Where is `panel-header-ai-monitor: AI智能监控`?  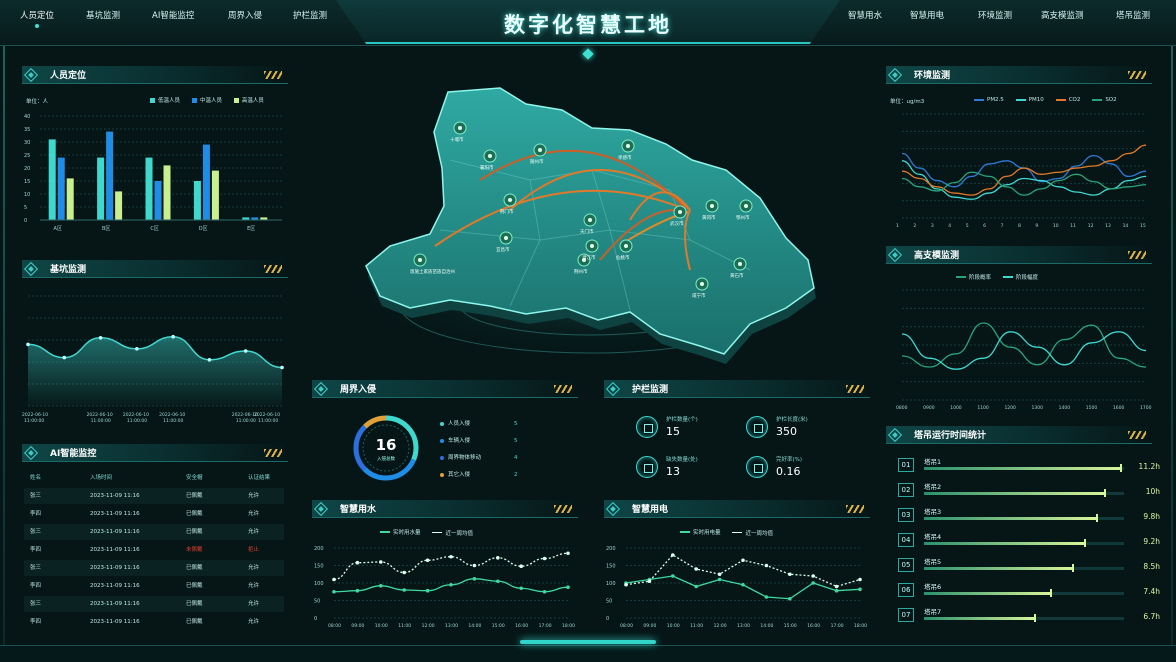 panel-header-ai-monitor: AI智能监控 is located at coordinates (155, 453).